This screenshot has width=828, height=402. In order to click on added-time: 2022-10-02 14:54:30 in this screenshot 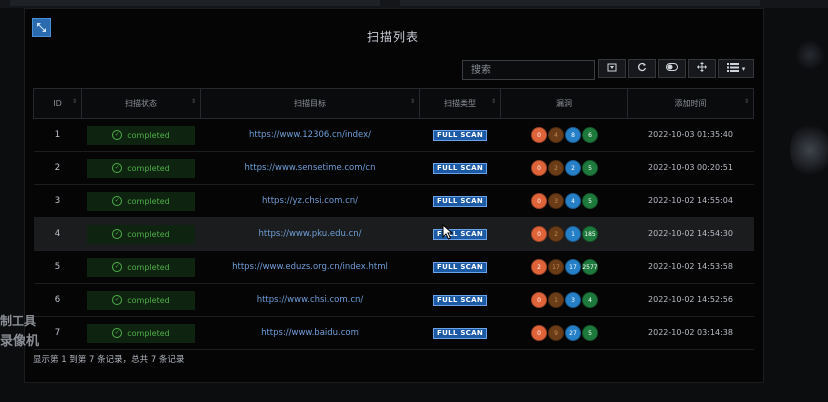, I will do `click(690, 233)`.